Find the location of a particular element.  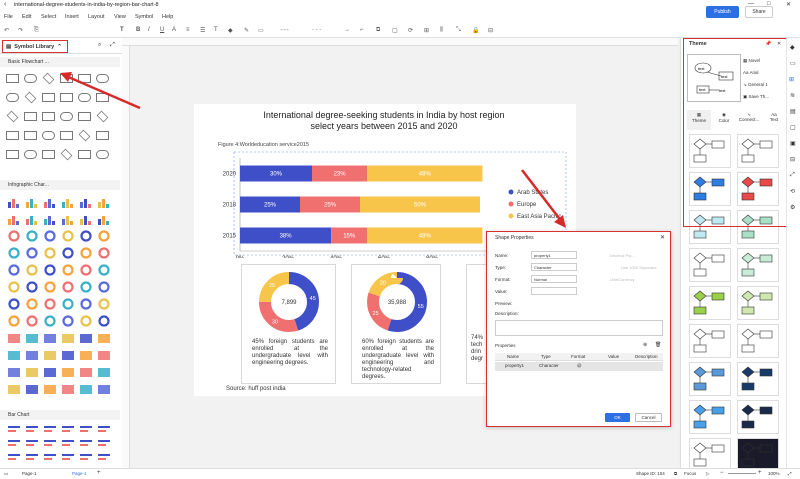

ok-button: OK is located at coordinates (617, 417).